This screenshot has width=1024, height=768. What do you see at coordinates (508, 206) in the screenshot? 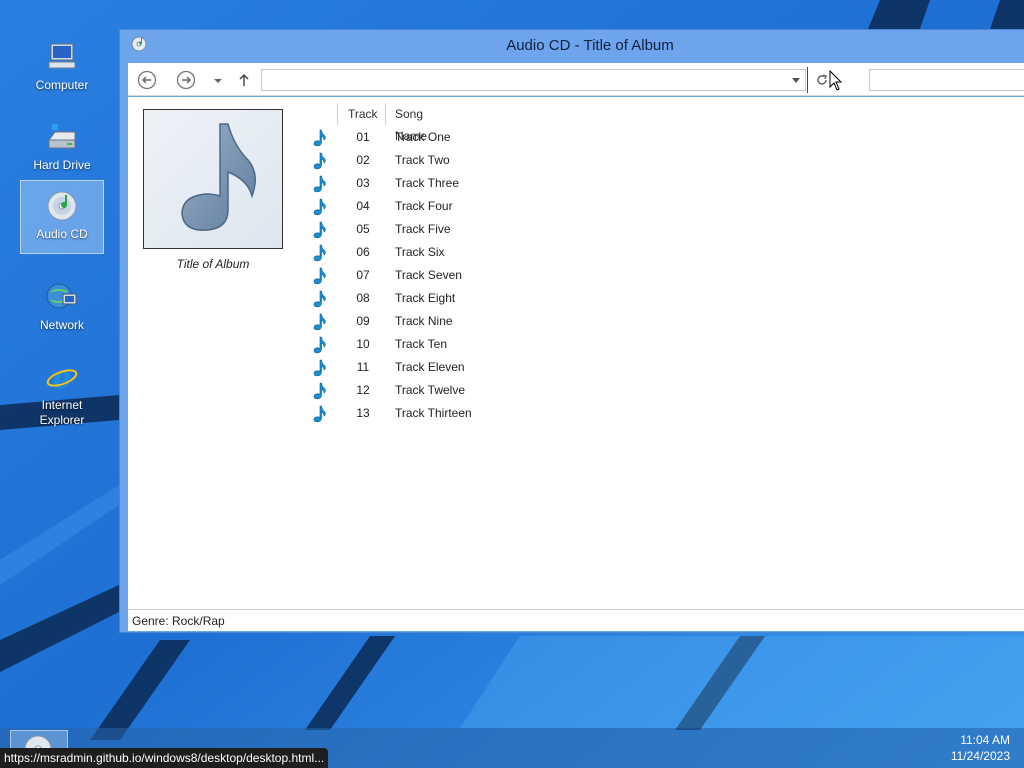
I see `table-row: 04 Track Four` at bounding box center [508, 206].